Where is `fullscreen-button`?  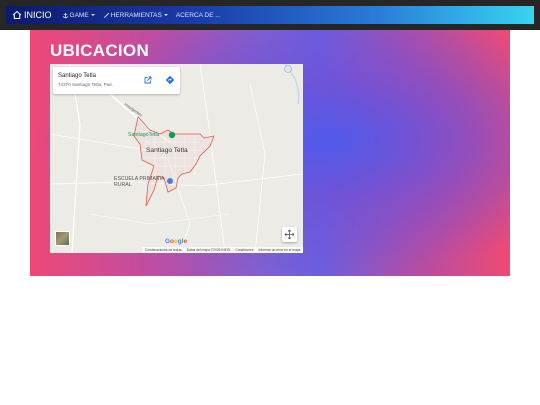
fullscreen-button is located at coordinates (289, 234).